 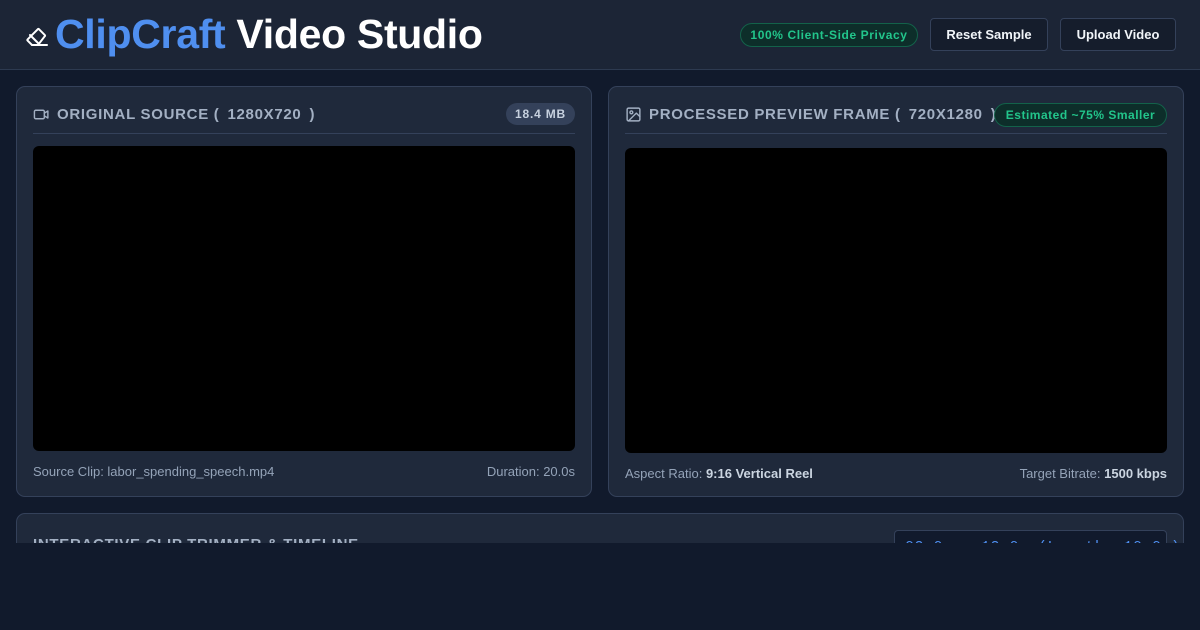 I want to click on panel-title: PROCESSED PREVIEW FRAME ( 720X1280 ), so click(x=810, y=114).